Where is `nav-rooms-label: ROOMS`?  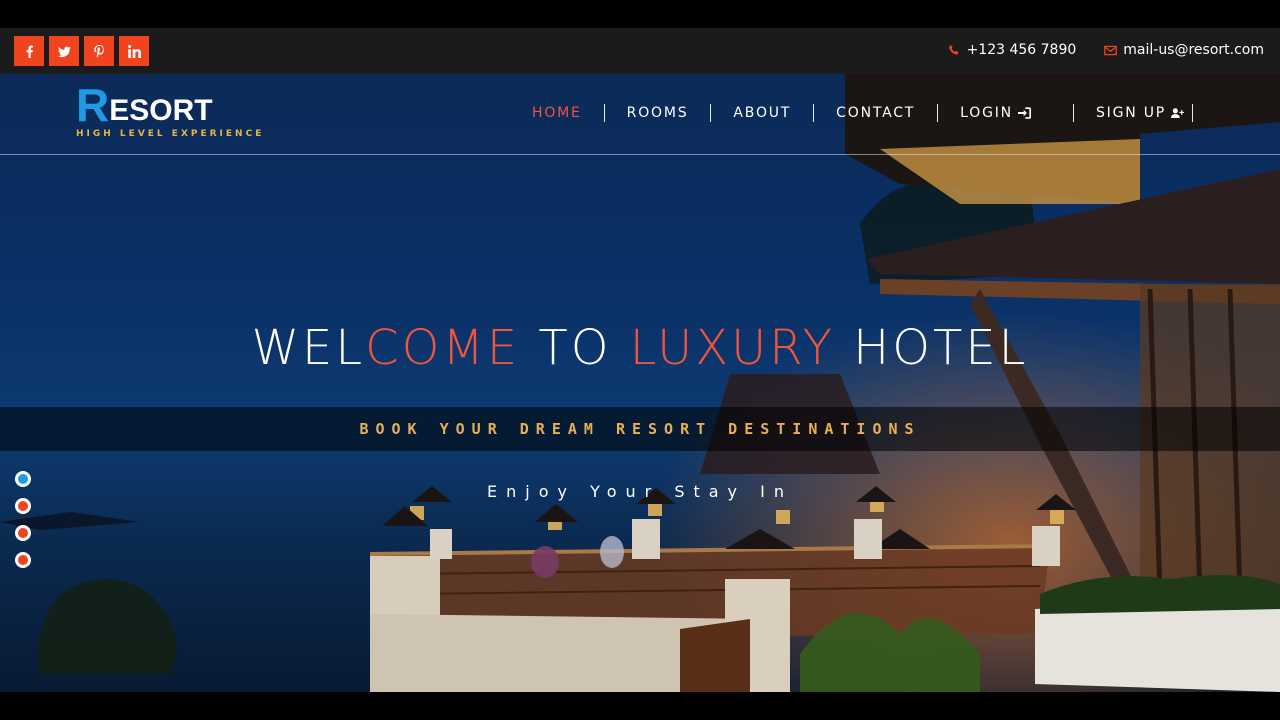
nav-rooms-label: ROOMS is located at coordinates (657, 113).